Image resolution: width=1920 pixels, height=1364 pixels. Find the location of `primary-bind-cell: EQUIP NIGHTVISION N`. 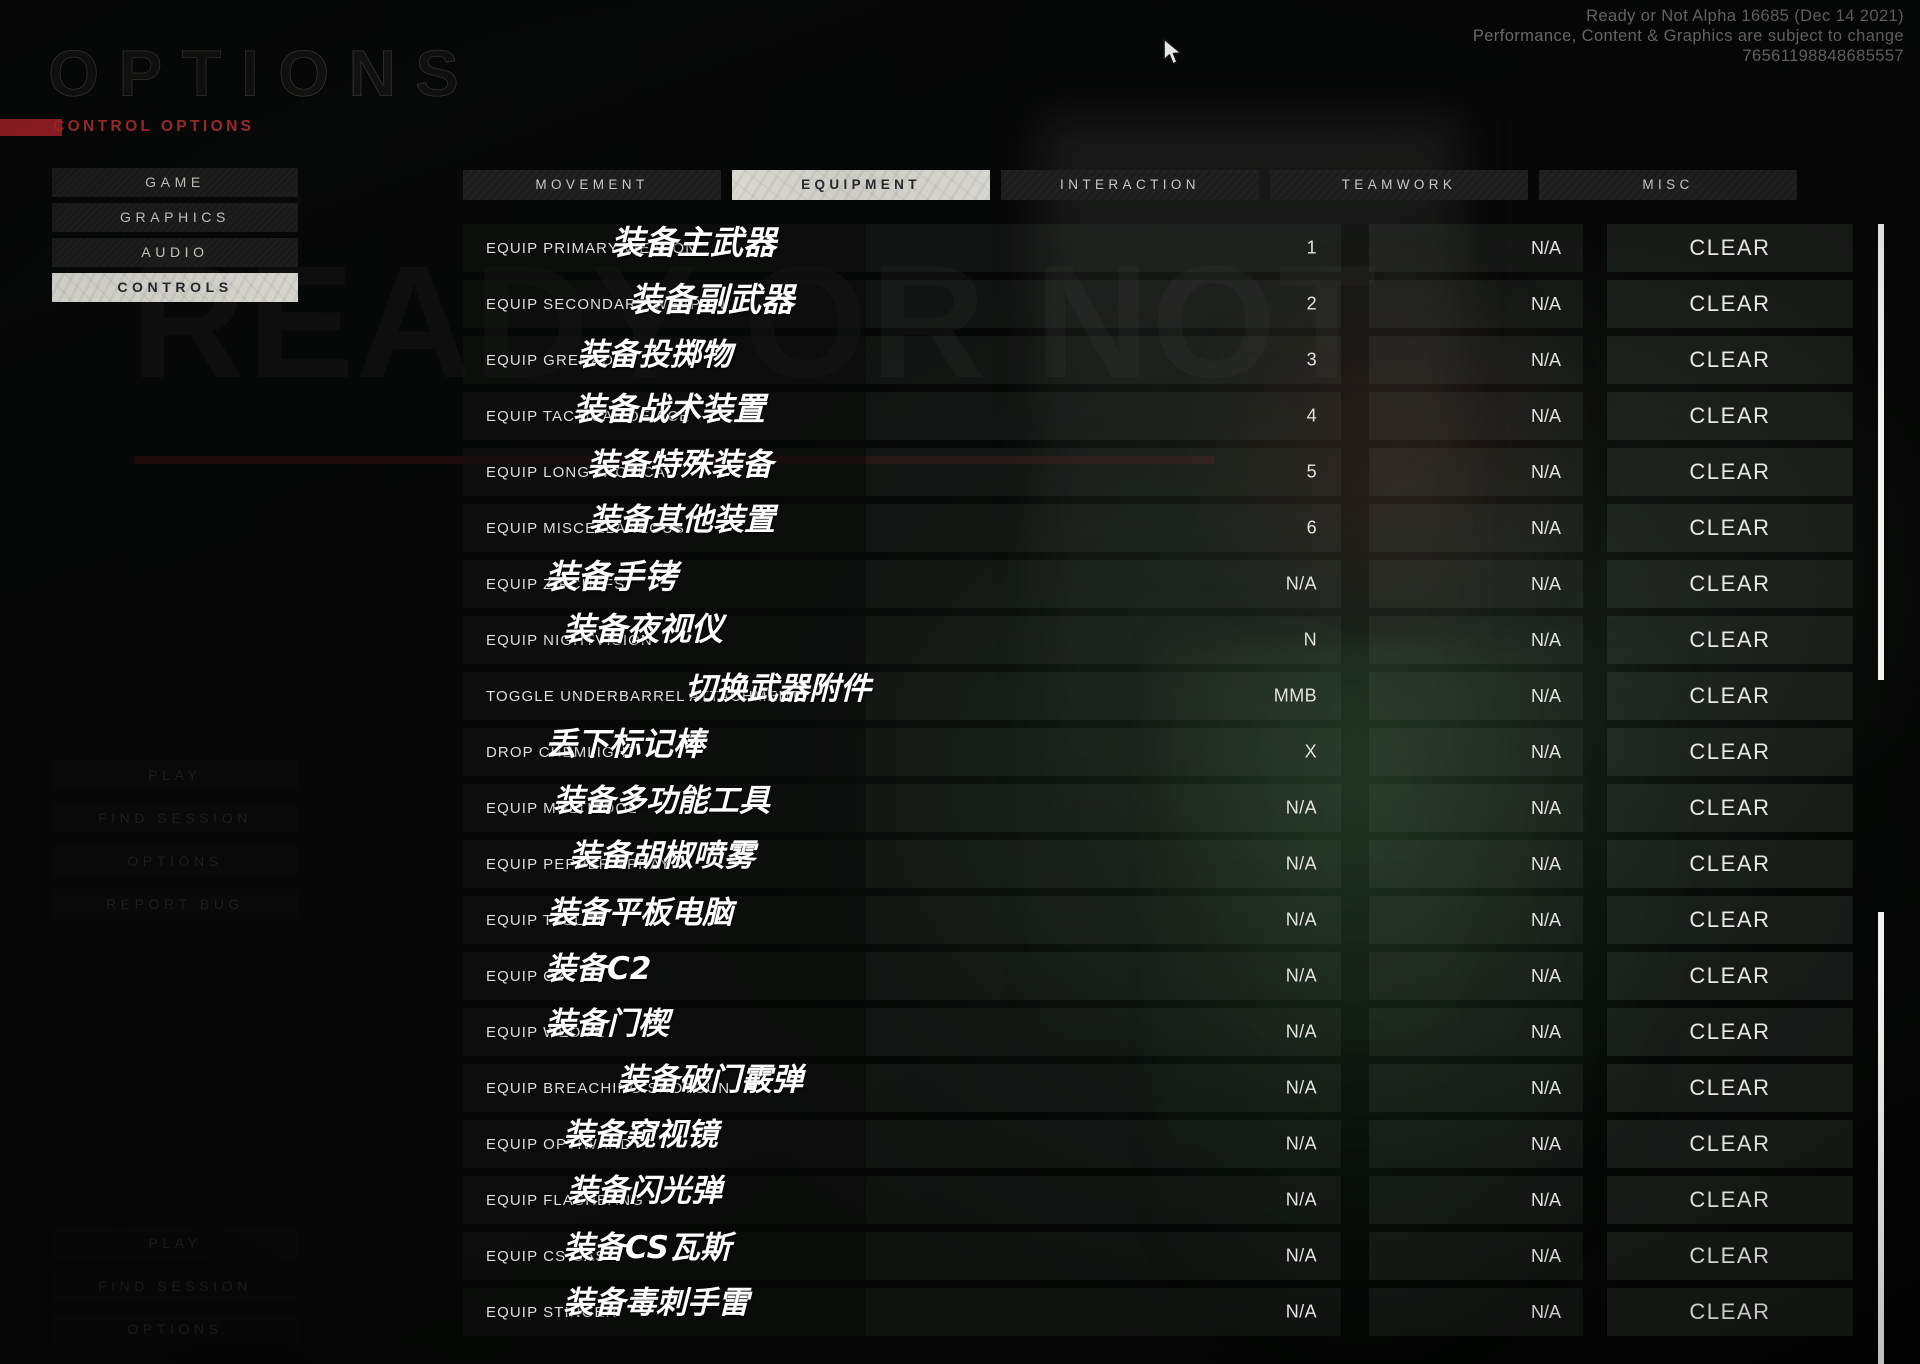

primary-bind-cell: EQUIP NIGHTVISION N is located at coordinates (902, 640).